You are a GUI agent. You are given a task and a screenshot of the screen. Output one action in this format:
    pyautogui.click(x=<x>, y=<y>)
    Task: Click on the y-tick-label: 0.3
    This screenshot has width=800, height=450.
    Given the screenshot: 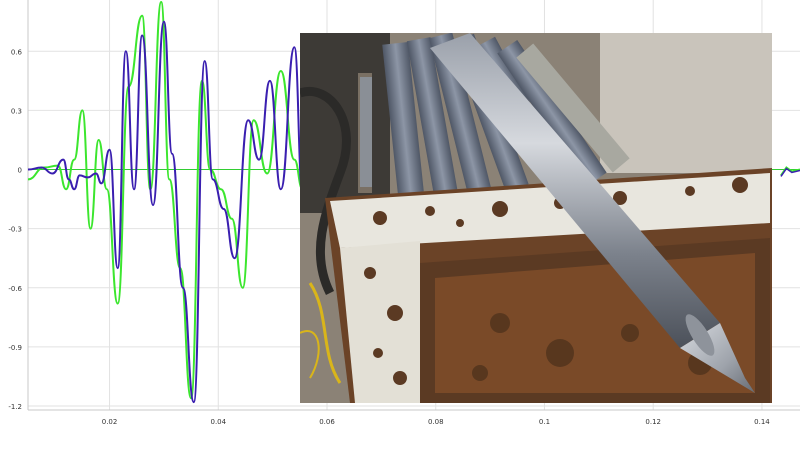 What is the action you would take?
    pyautogui.click(x=16, y=111)
    